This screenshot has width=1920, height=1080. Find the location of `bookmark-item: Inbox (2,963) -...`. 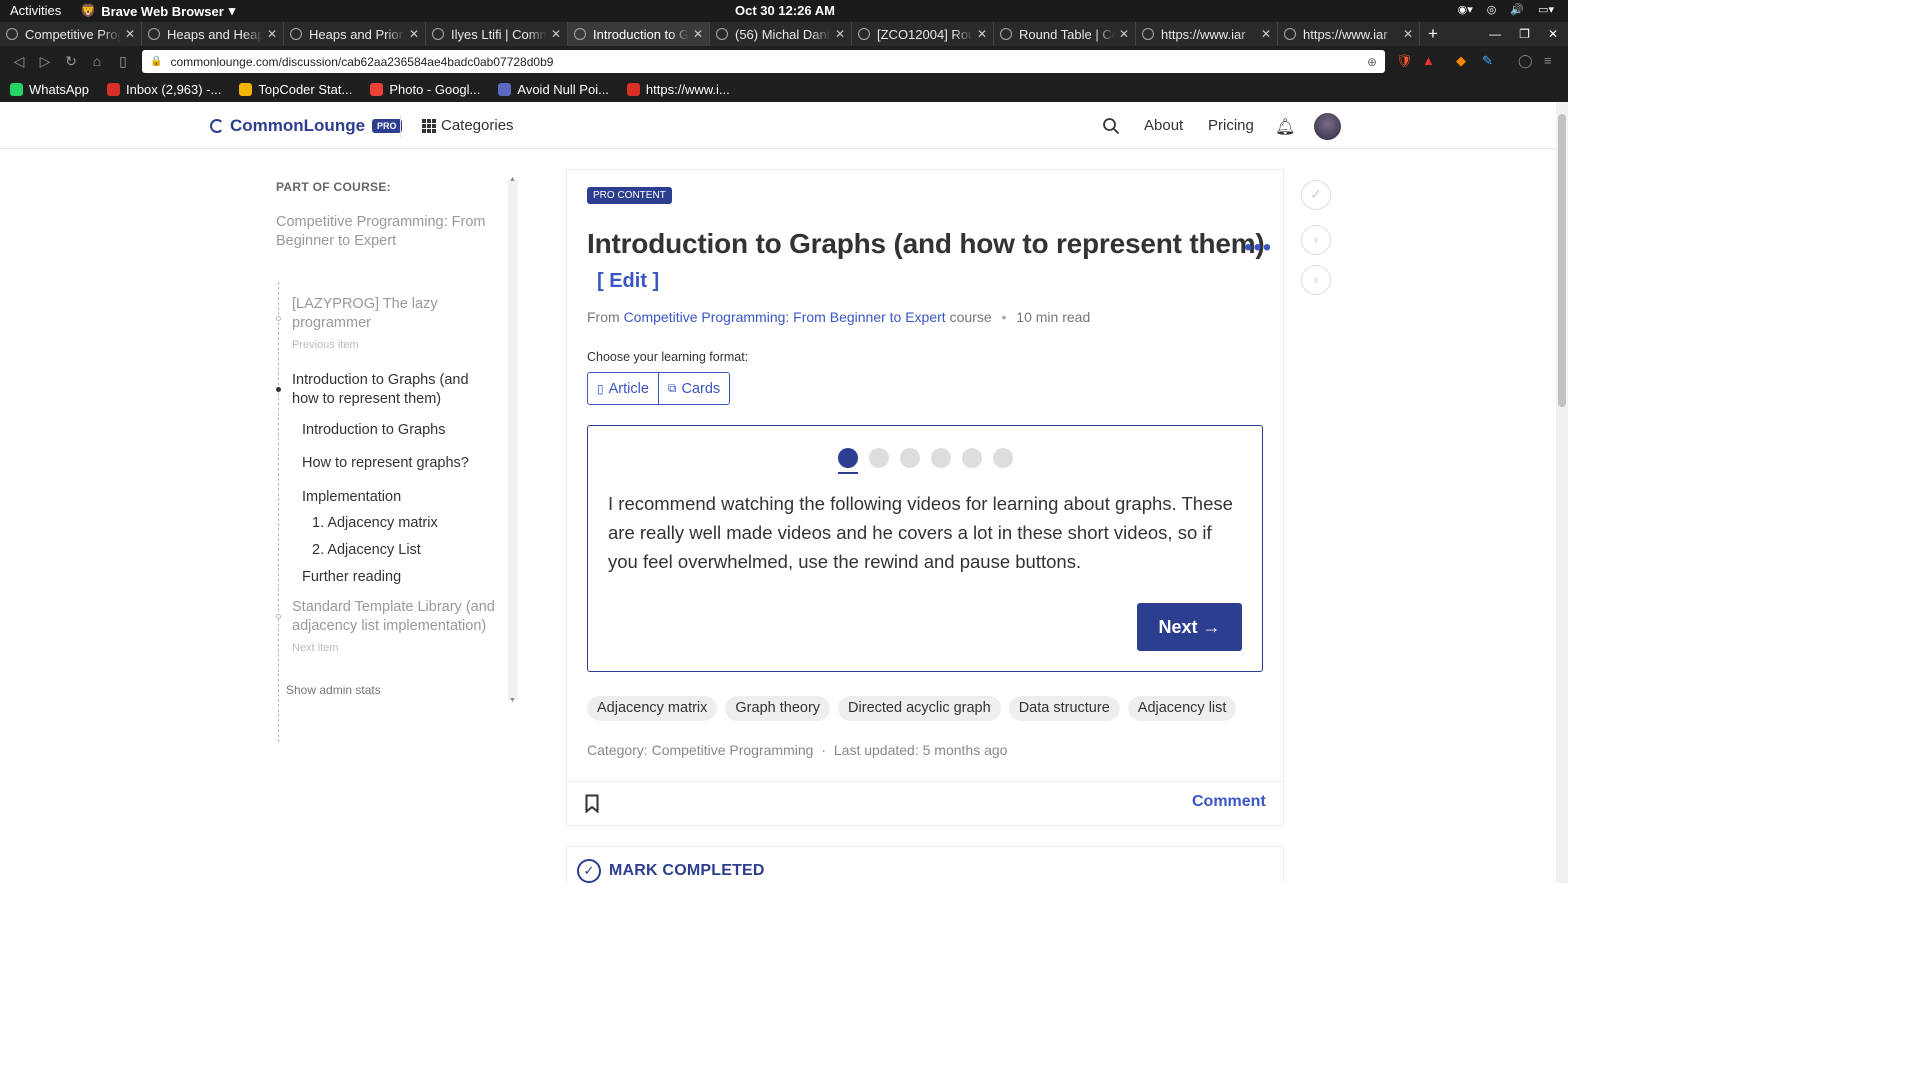

bookmark-item: Inbox (2,963) -... is located at coordinates (163, 89).